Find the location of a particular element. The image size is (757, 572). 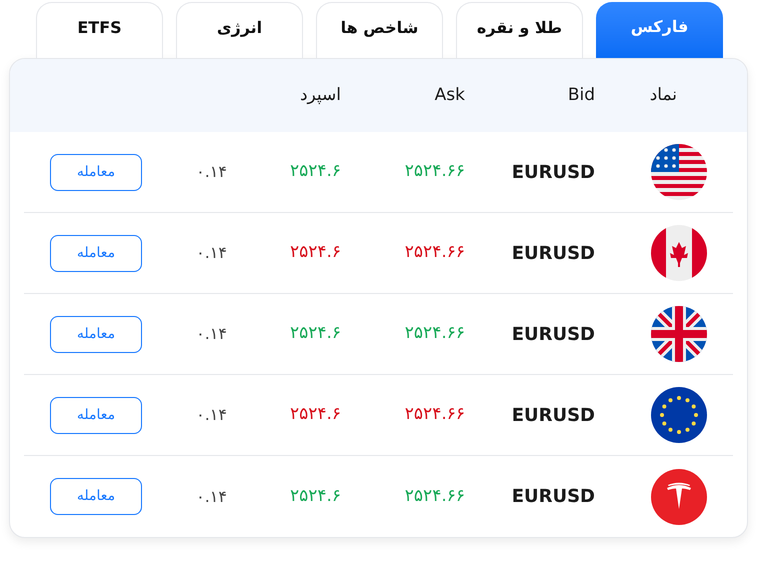

tab: ETFS is located at coordinates (99, 30).